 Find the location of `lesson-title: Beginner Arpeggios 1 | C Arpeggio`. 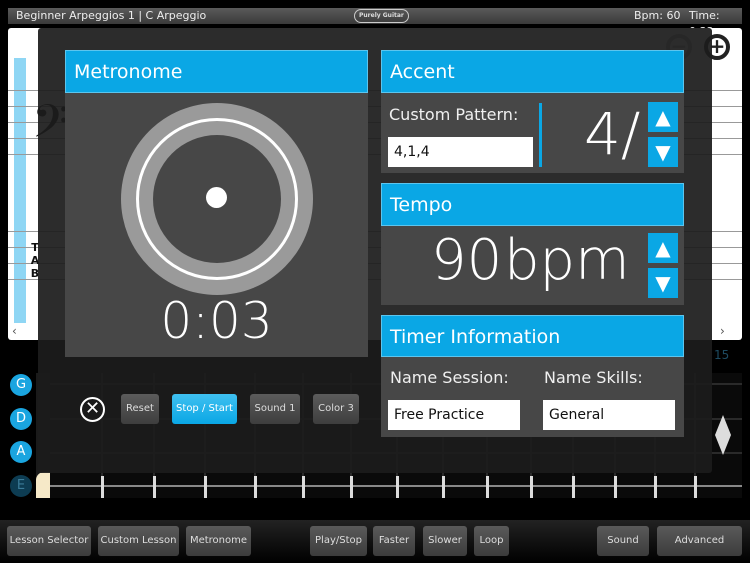

lesson-title: Beginner Arpeggios 1 | C Arpeggio is located at coordinates (111, 15).